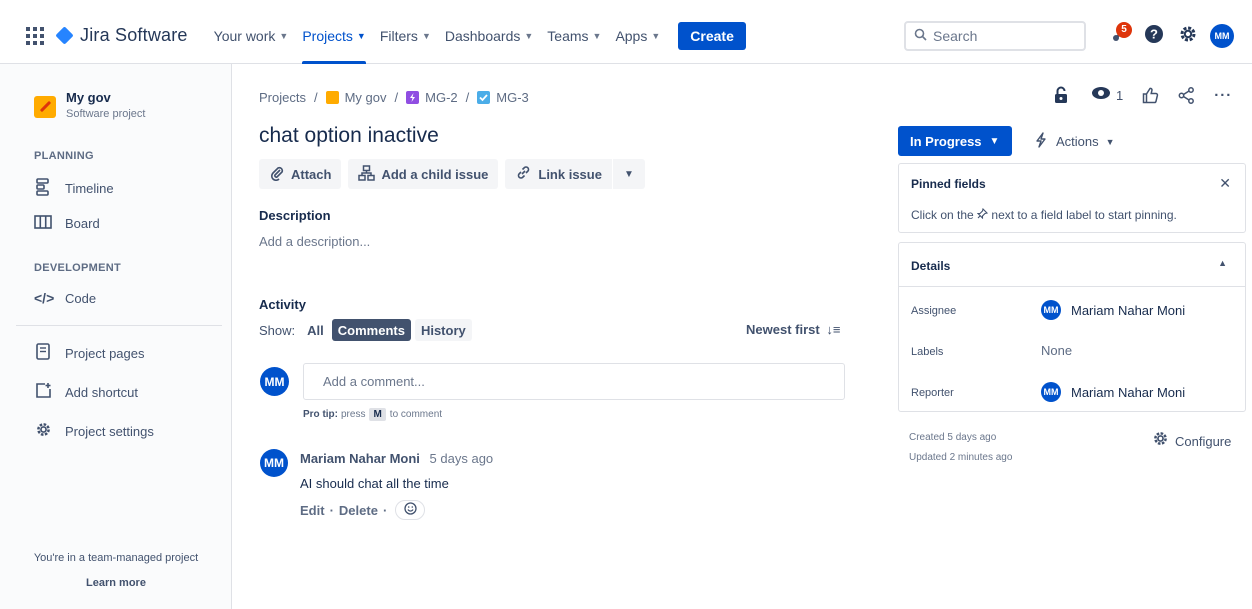 The image size is (1252, 609). Describe the element at coordinates (1191, 441) in the screenshot. I see `configure-button: Configure` at that location.